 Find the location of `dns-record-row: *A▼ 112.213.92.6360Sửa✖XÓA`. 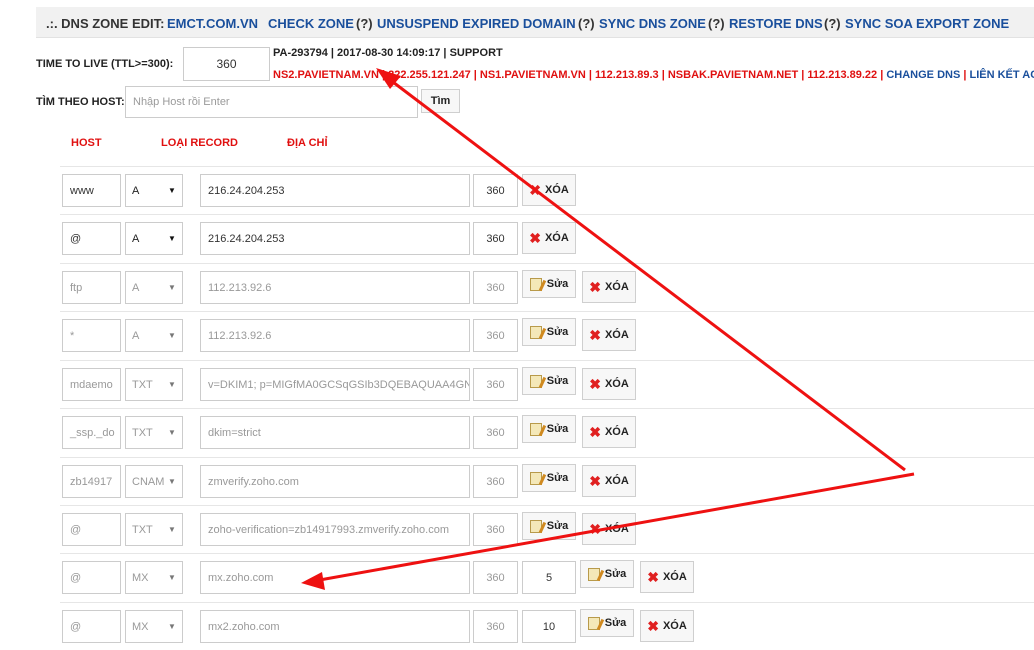

dns-record-row: *A▼ 112.213.92.6360Sửa✖XÓA is located at coordinates (547, 335).